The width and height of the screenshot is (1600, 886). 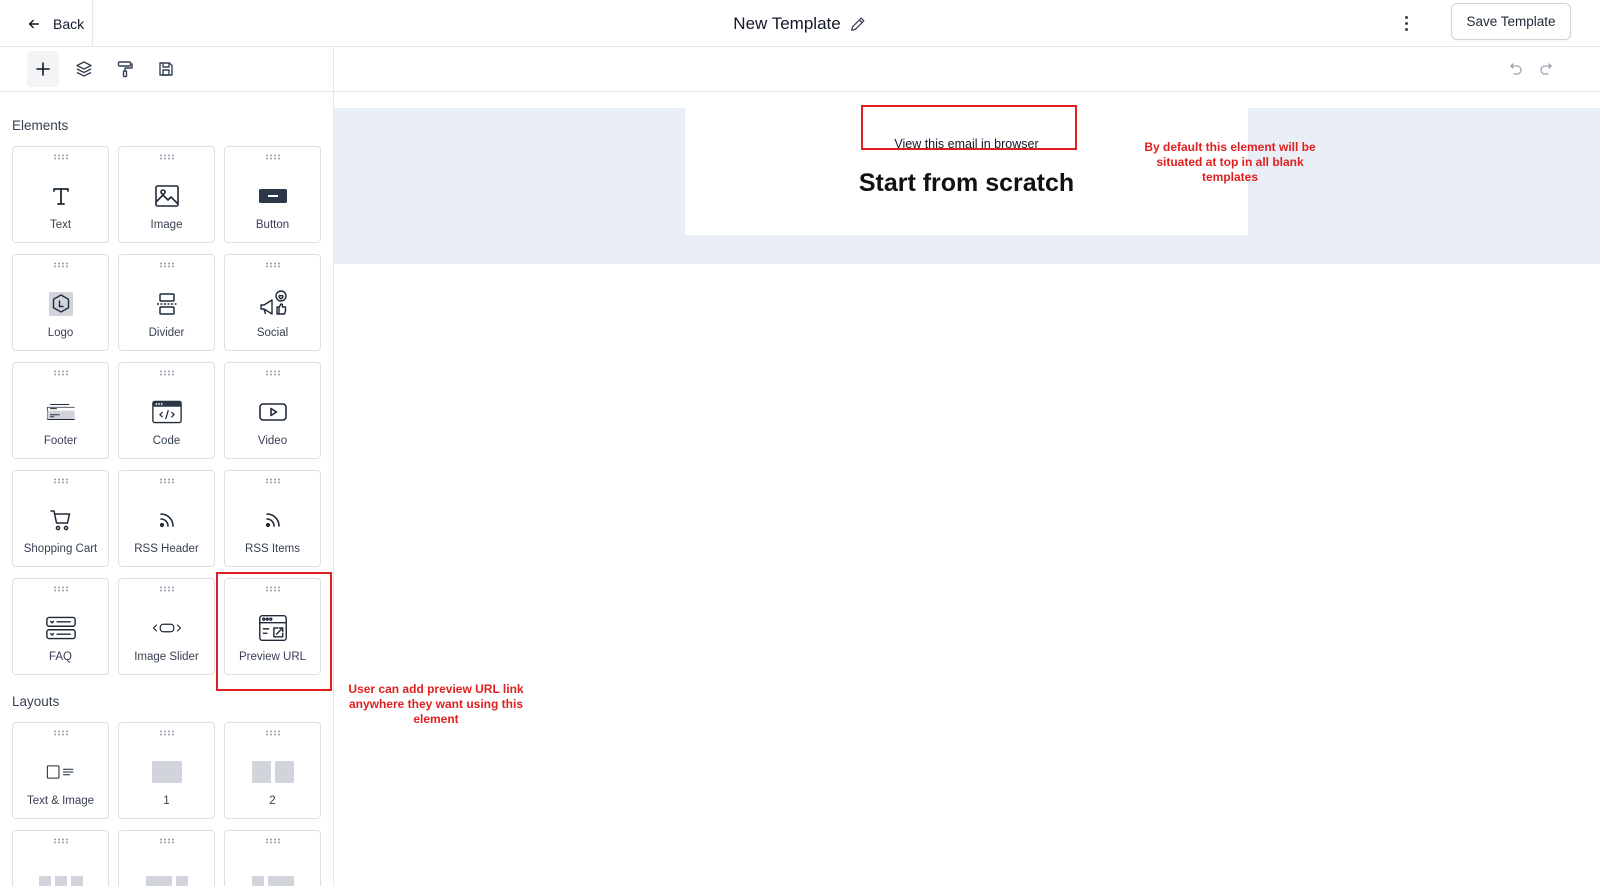 I want to click on element-logo: Logo, so click(x=60, y=302).